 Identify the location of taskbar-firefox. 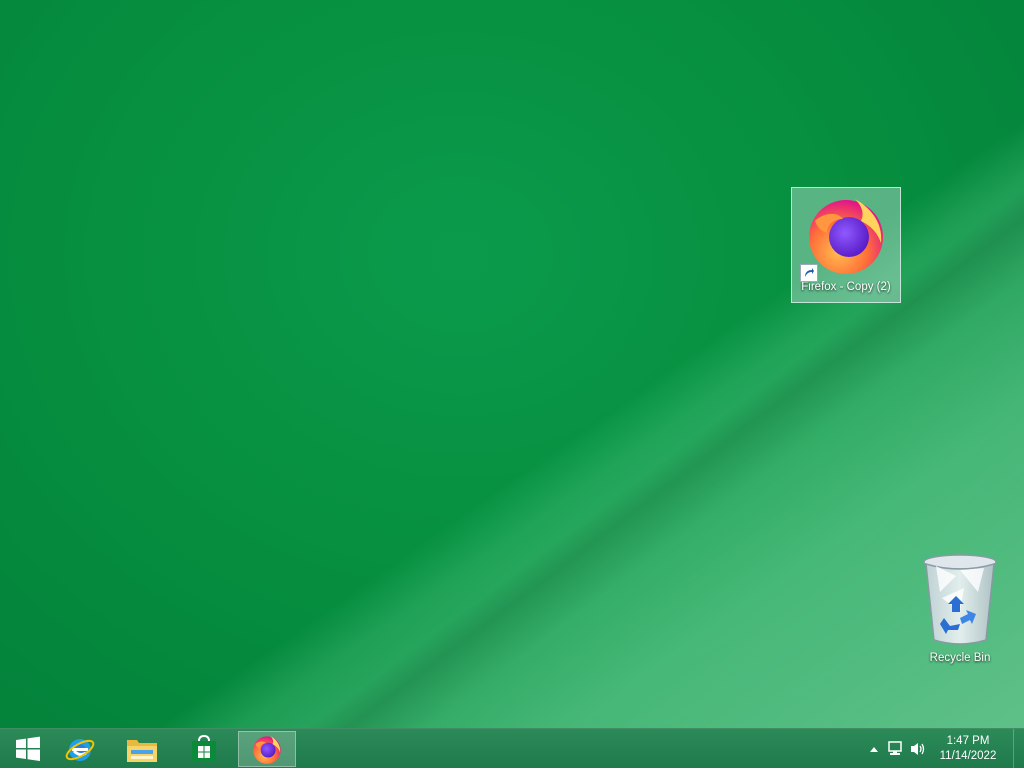
(267, 749).